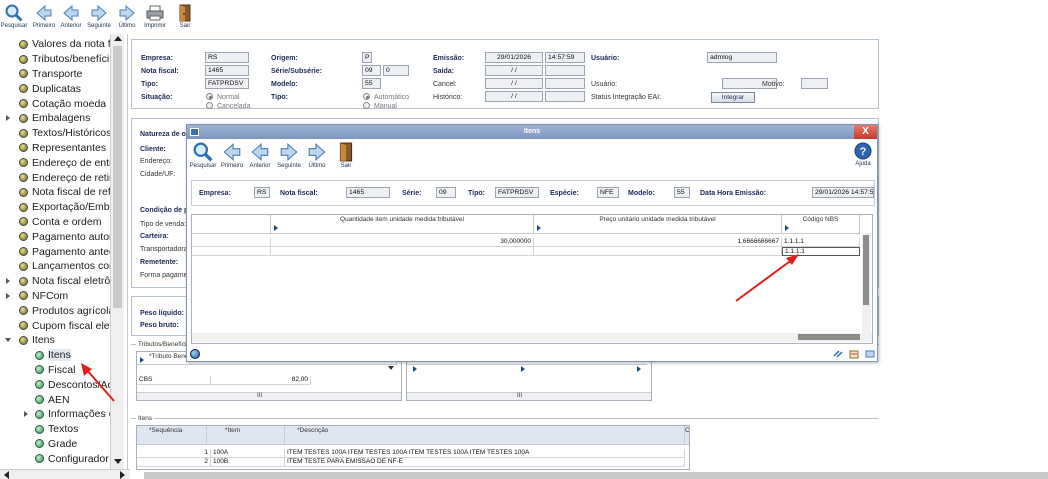 The height and width of the screenshot is (479, 1048). I want to click on annotation-arrow-tree, so click(98, 382).